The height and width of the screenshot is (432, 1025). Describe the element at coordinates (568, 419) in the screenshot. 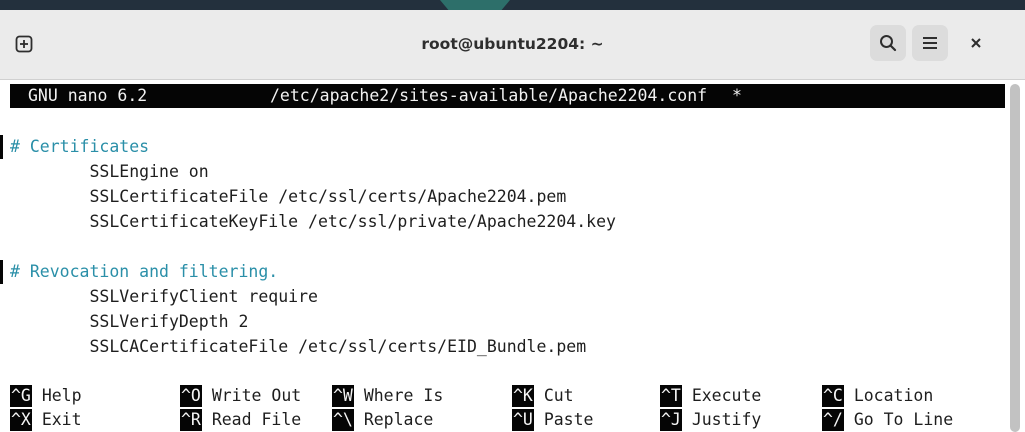

I see `shortcut-label: Paste` at that location.